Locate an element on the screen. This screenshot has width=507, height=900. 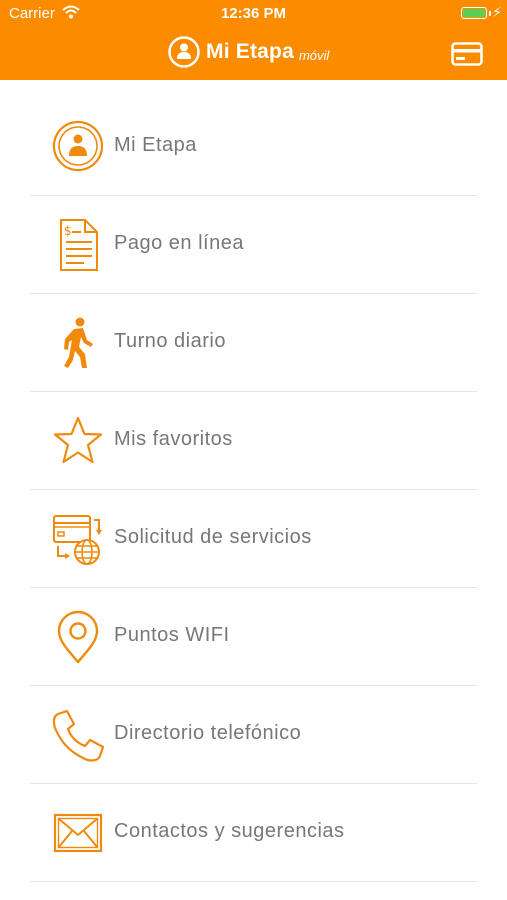
menu-item-label: Mis favoritos is located at coordinates (173, 439).